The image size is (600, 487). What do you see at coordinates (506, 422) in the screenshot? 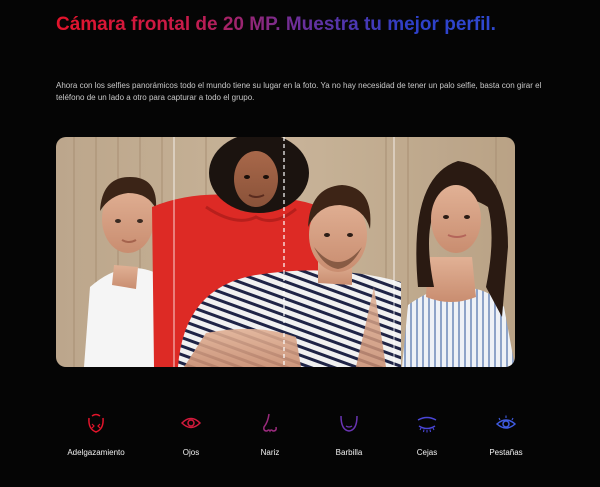
I see `eyelash-icon` at bounding box center [506, 422].